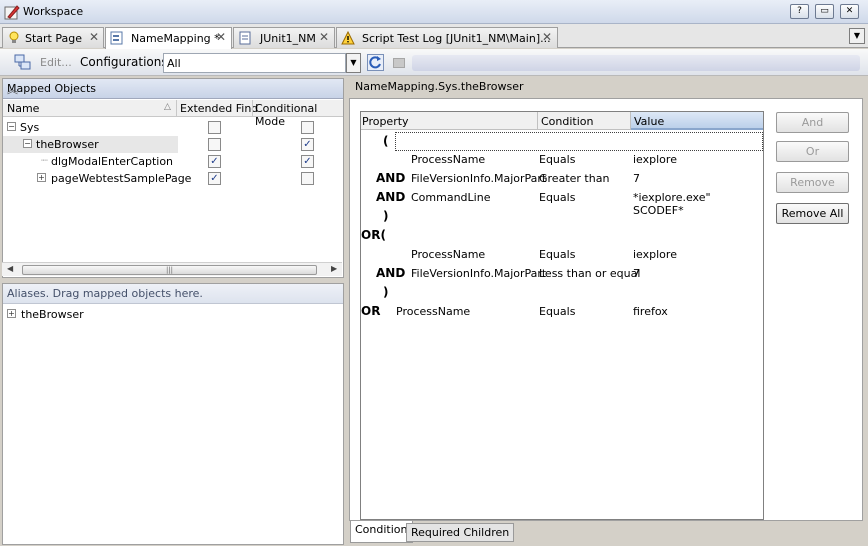 The width and height of the screenshot is (868, 546). I want to click on warning-log-icon, so click(348, 38).